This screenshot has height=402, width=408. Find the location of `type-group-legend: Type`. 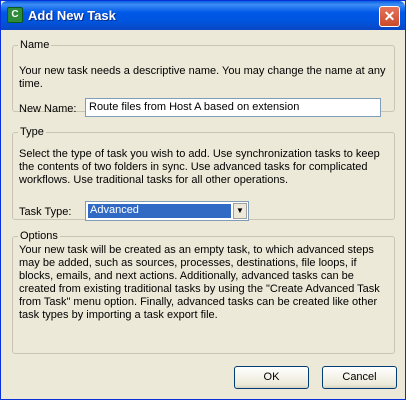

type-group-legend: Type is located at coordinates (32, 132).